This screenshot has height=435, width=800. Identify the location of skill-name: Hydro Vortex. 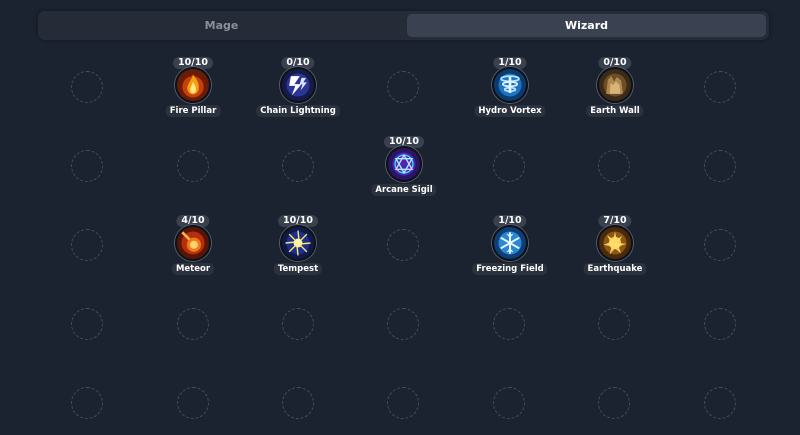
(510, 111).